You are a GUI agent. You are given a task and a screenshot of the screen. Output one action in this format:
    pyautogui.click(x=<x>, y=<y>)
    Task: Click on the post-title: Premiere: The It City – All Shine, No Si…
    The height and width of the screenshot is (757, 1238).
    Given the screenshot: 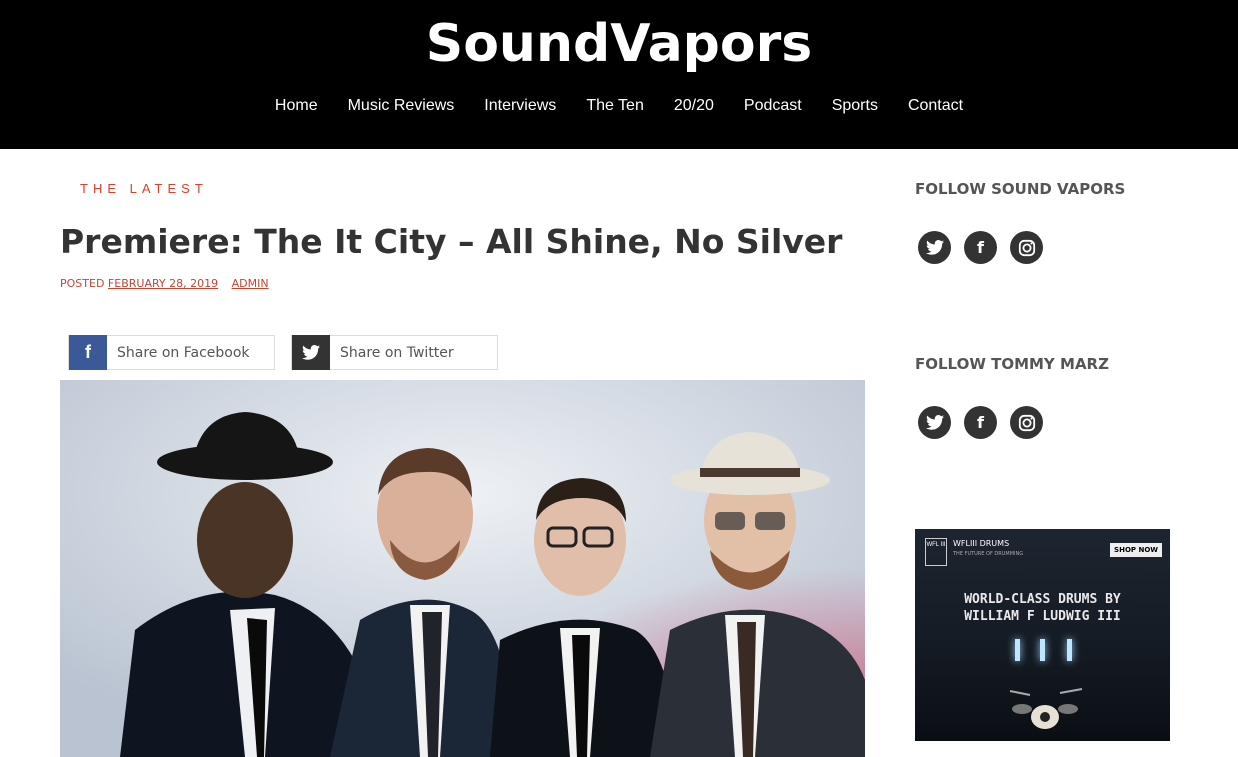 What is the action you would take?
    pyautogui.click(x=451, y=241)
    